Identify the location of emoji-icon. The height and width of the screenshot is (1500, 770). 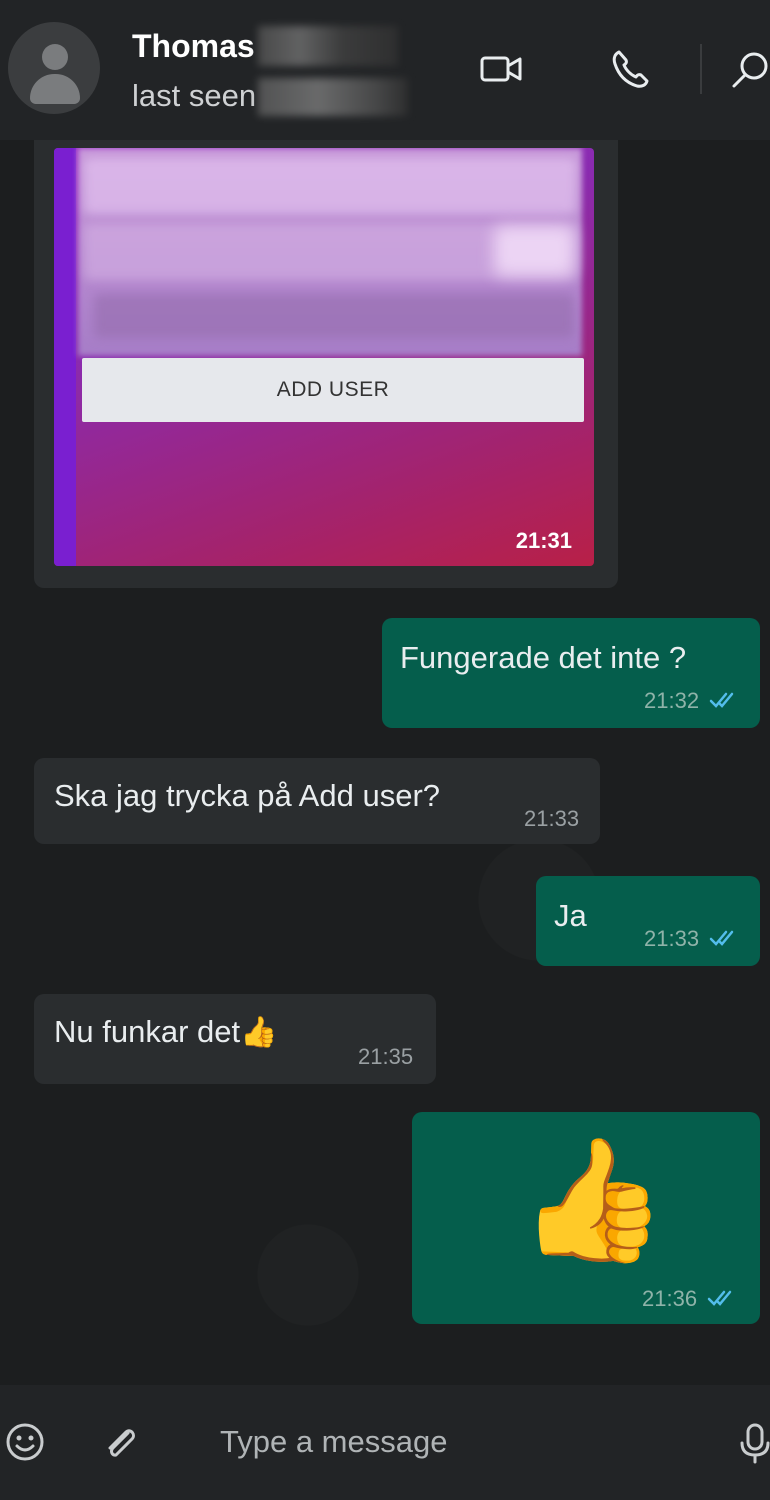
(25, 1442).